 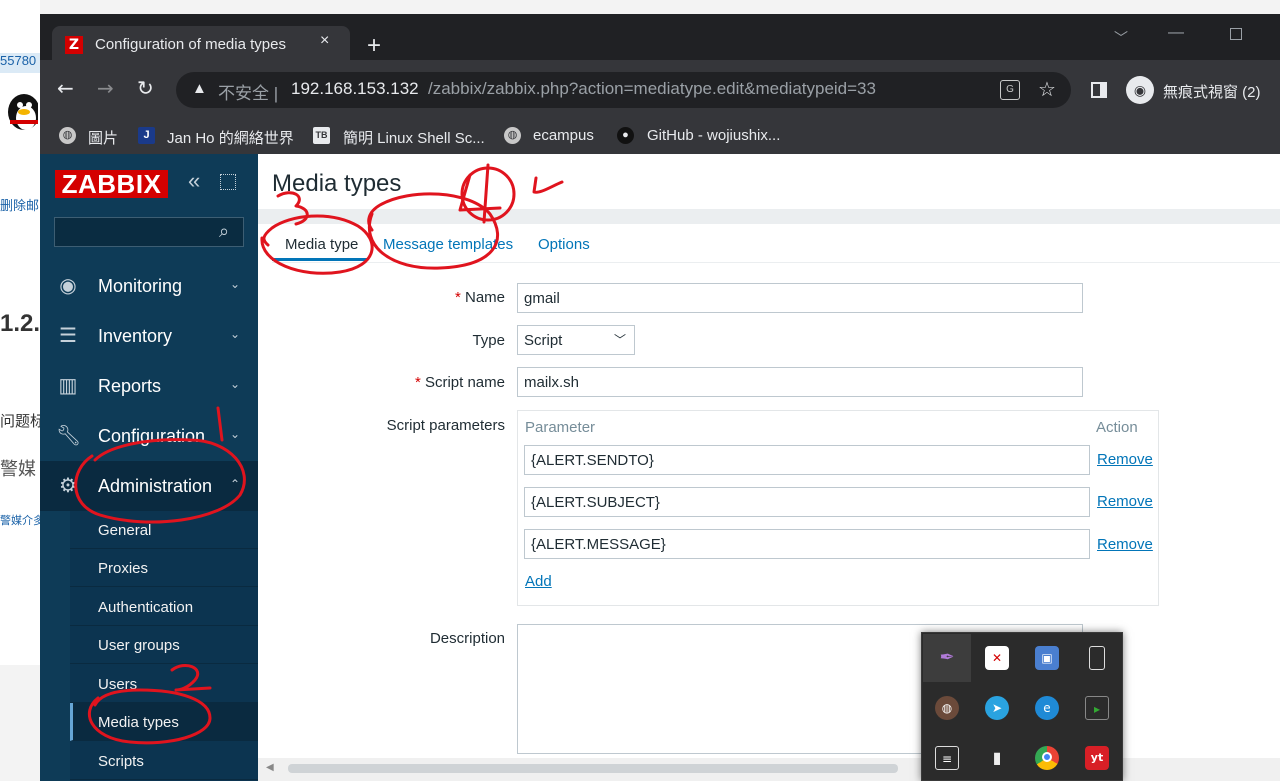 What do you see at coordinates (121, 761) in the screenshot?
I see `submenu-label: Scripts` at bounding box center [121, 761].